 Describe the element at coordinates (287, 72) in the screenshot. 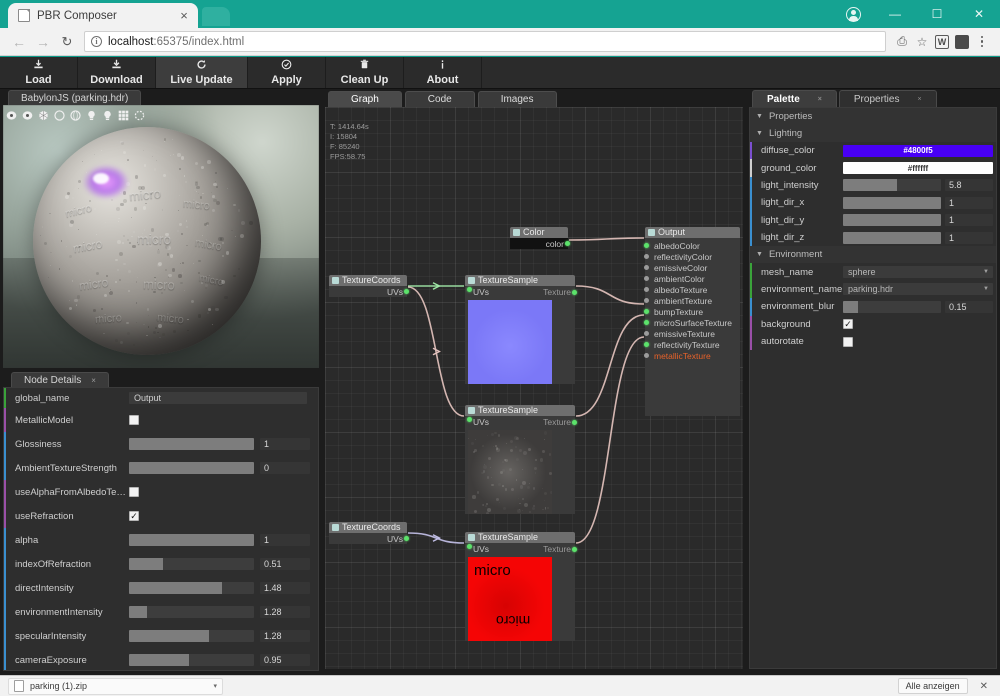

I see `toolbar-button-apply: Apply` at that location.